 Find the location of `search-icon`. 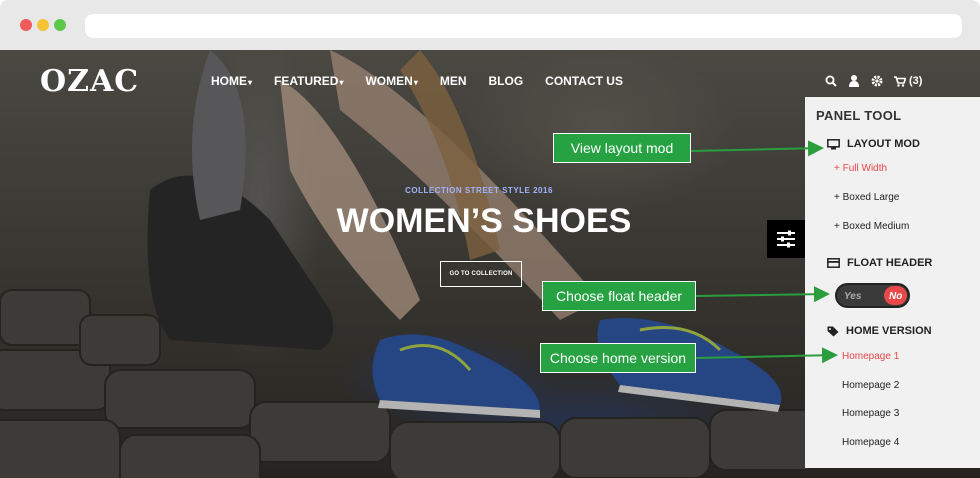

search-icon is located at coordinates (831, 81).